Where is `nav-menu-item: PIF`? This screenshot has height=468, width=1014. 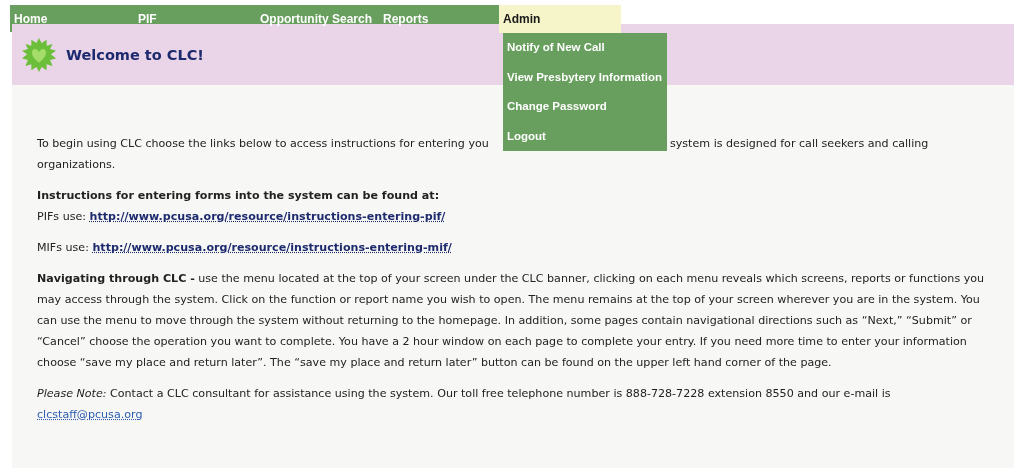
nav-menu-item: PIF is located at coordinates (195, 19).